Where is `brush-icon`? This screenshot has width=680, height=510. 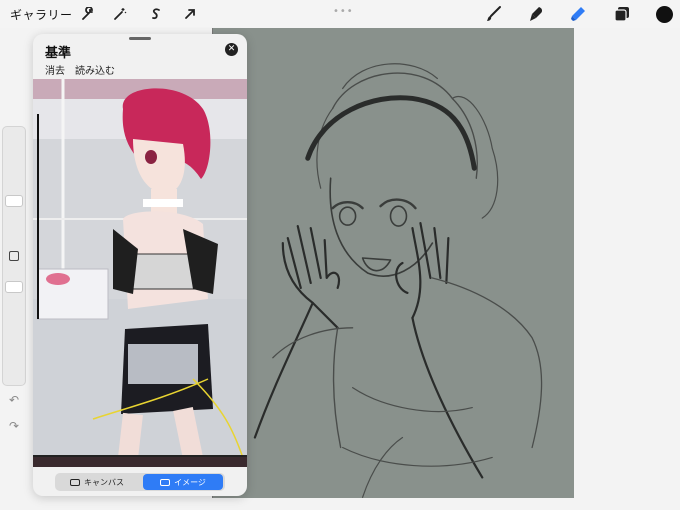
brush-icon is located at coordinates (494, 14).